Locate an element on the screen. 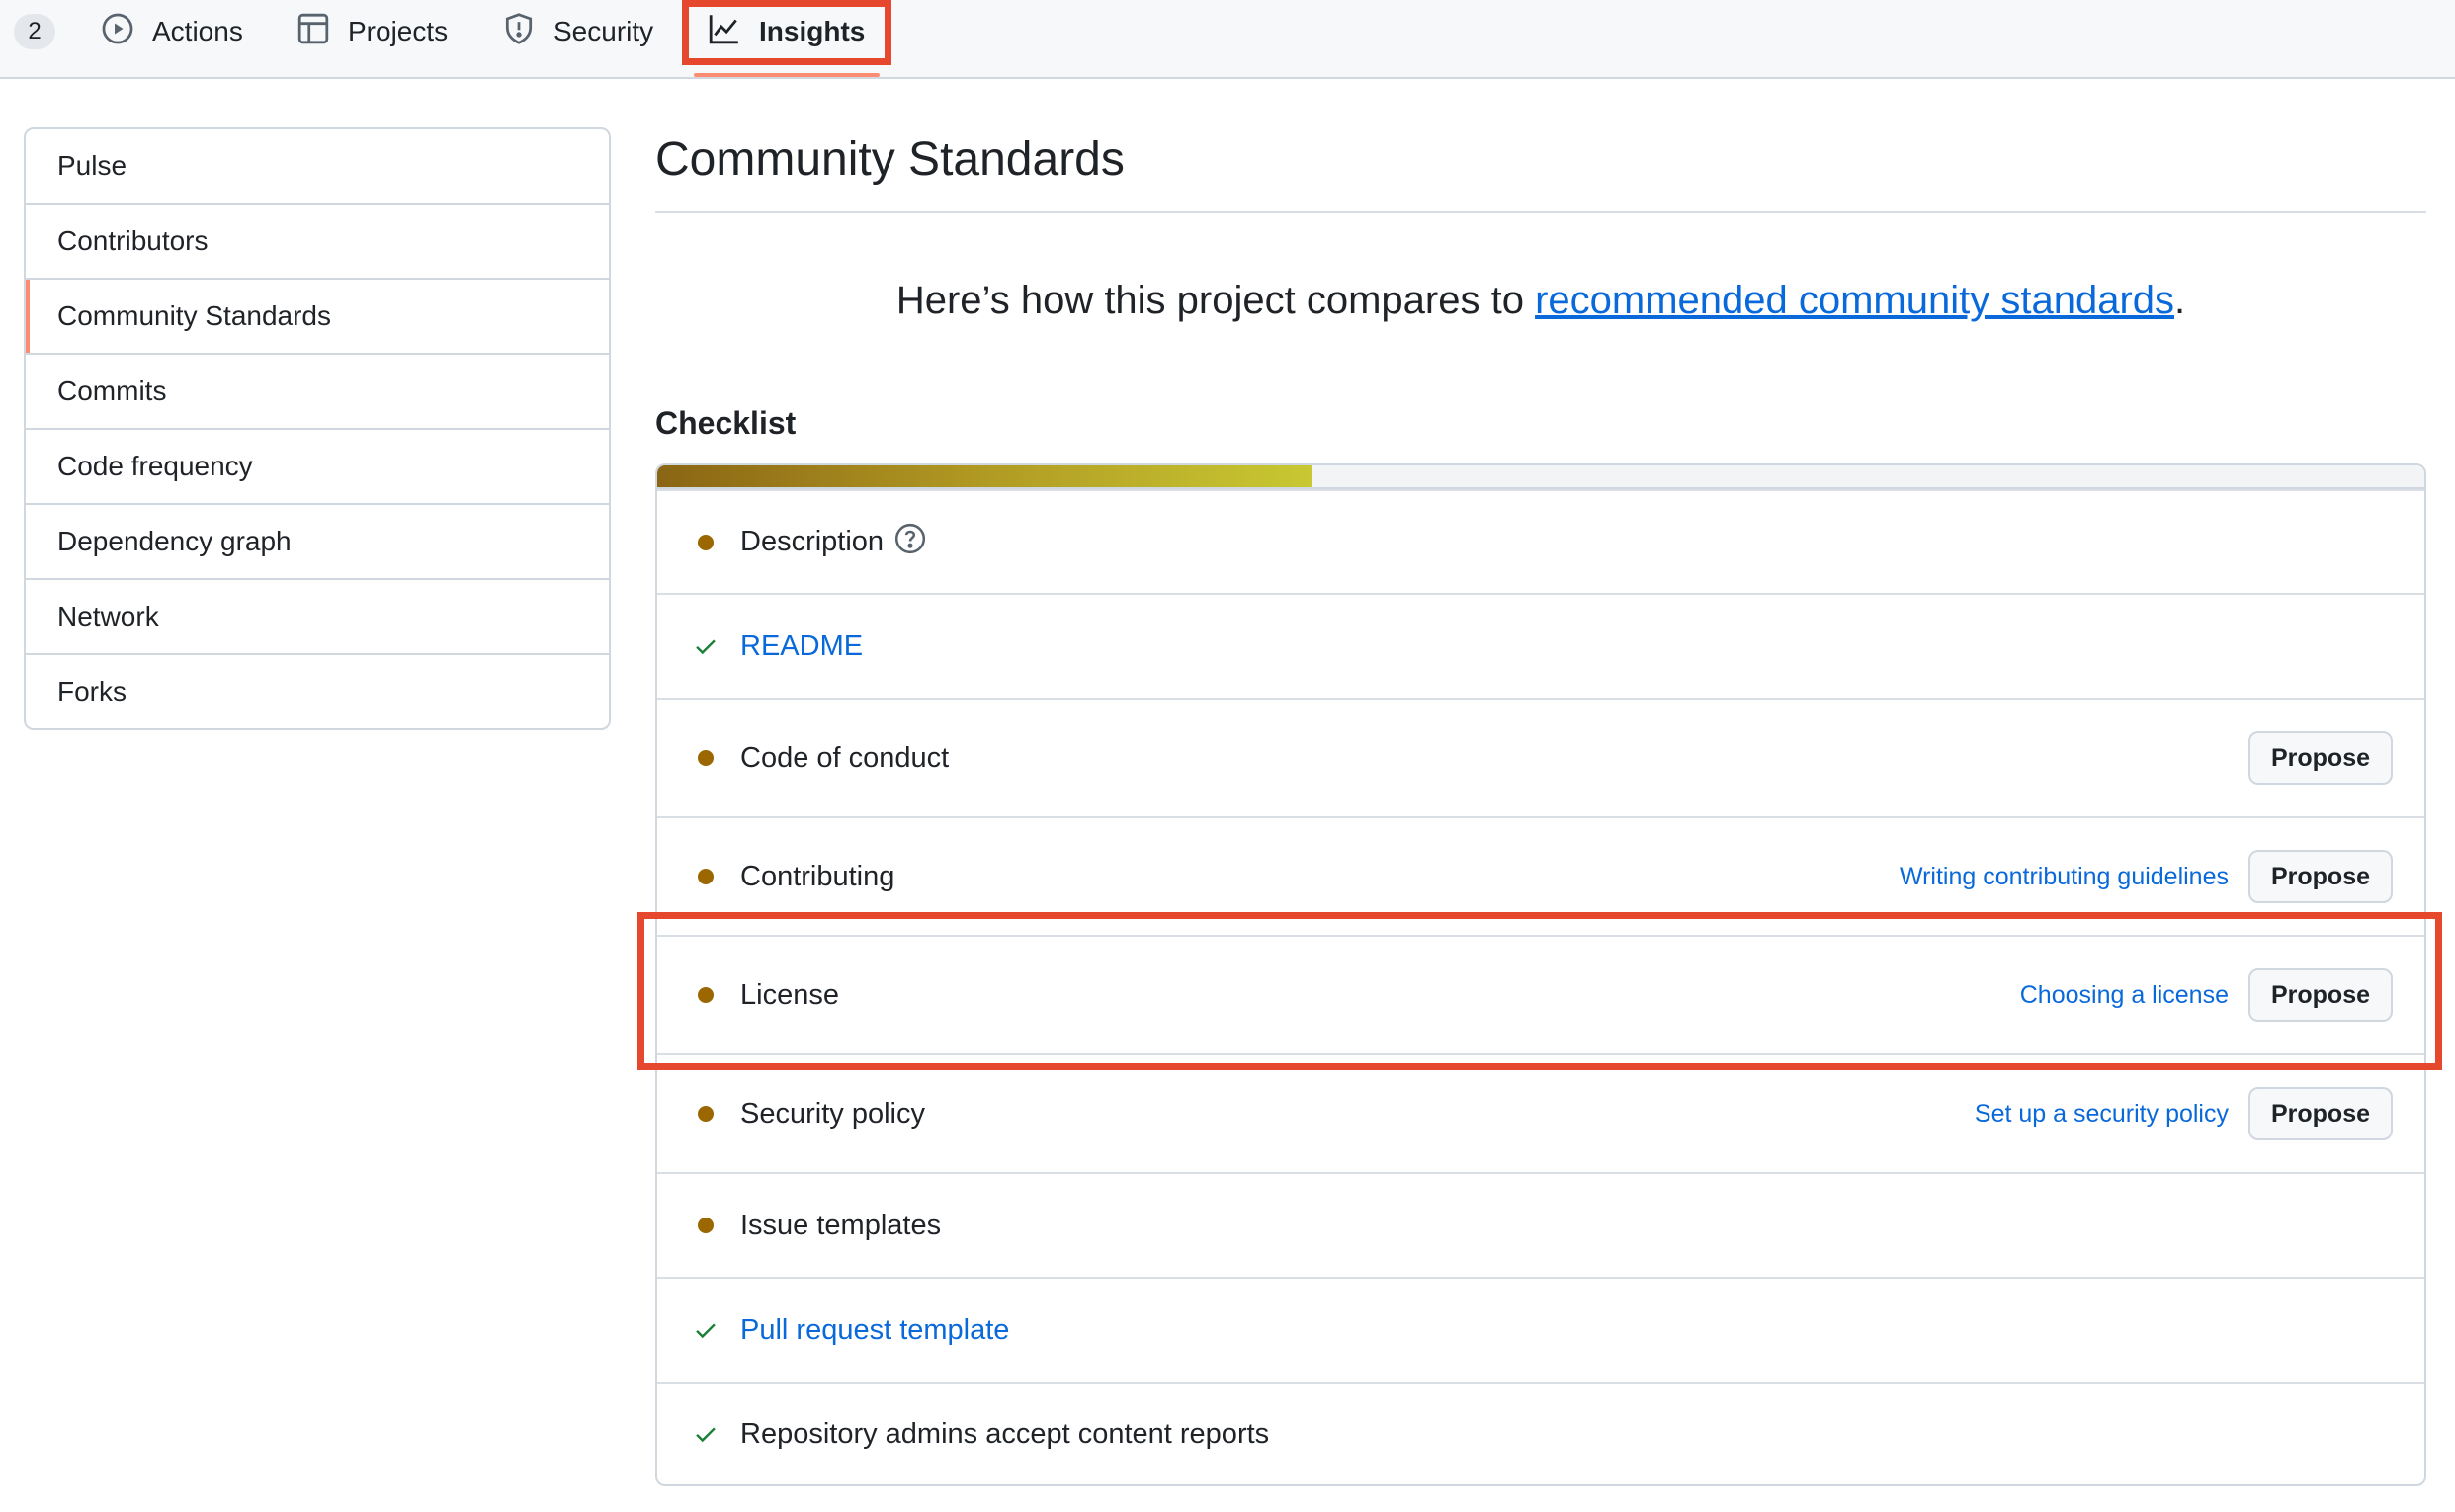  question-circle-icon is located at coordinates (910, 542).